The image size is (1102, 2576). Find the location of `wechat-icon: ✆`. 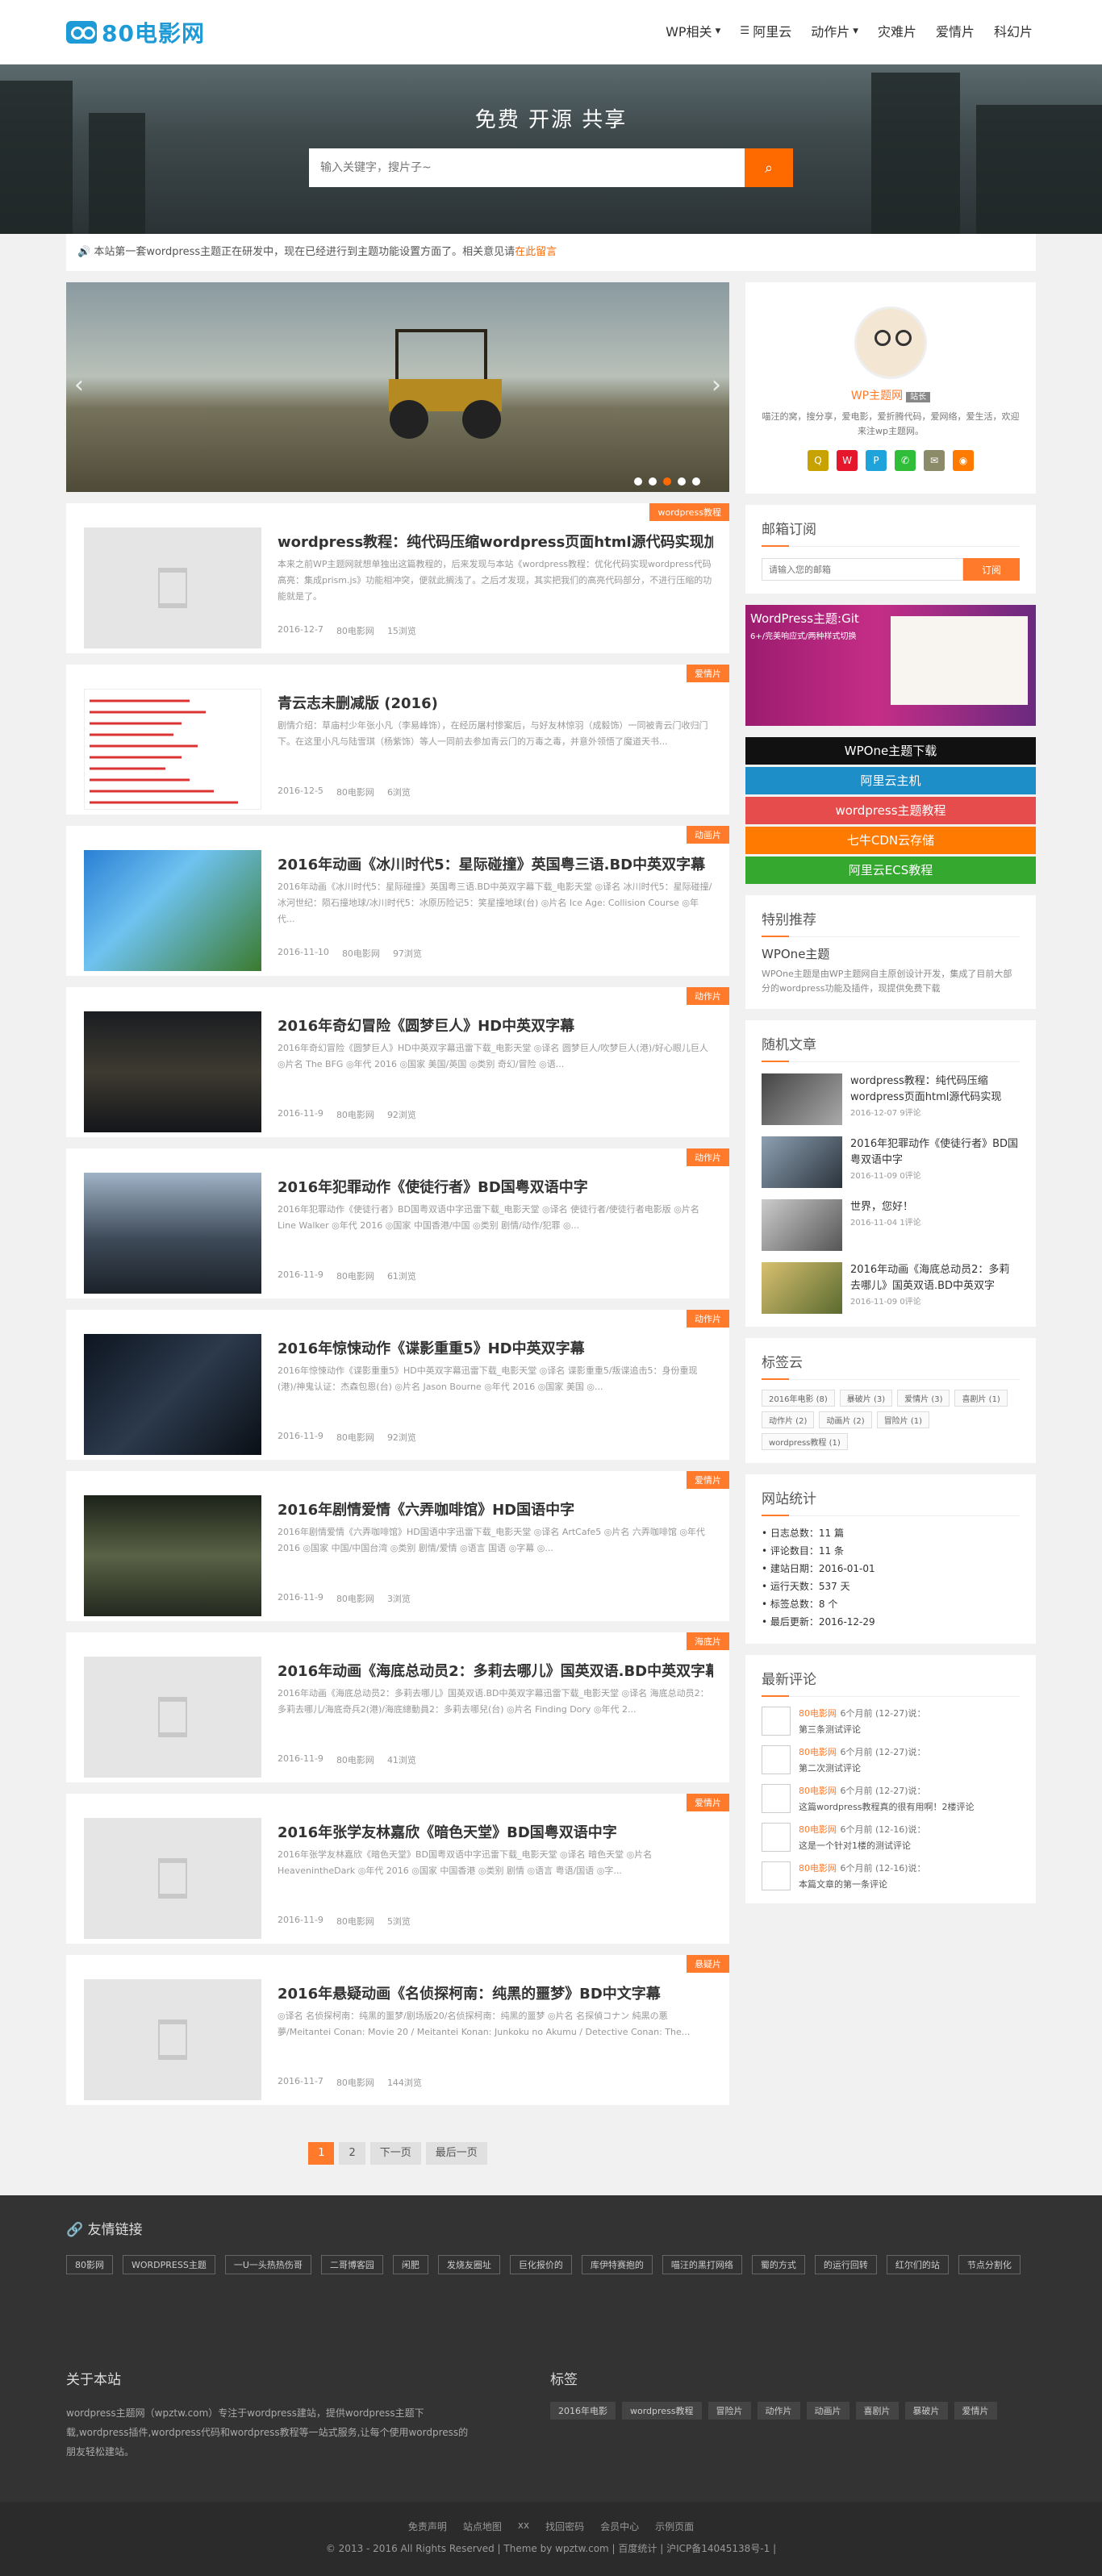

wechat-icon: ✆ is located at coordinates (905, 460).